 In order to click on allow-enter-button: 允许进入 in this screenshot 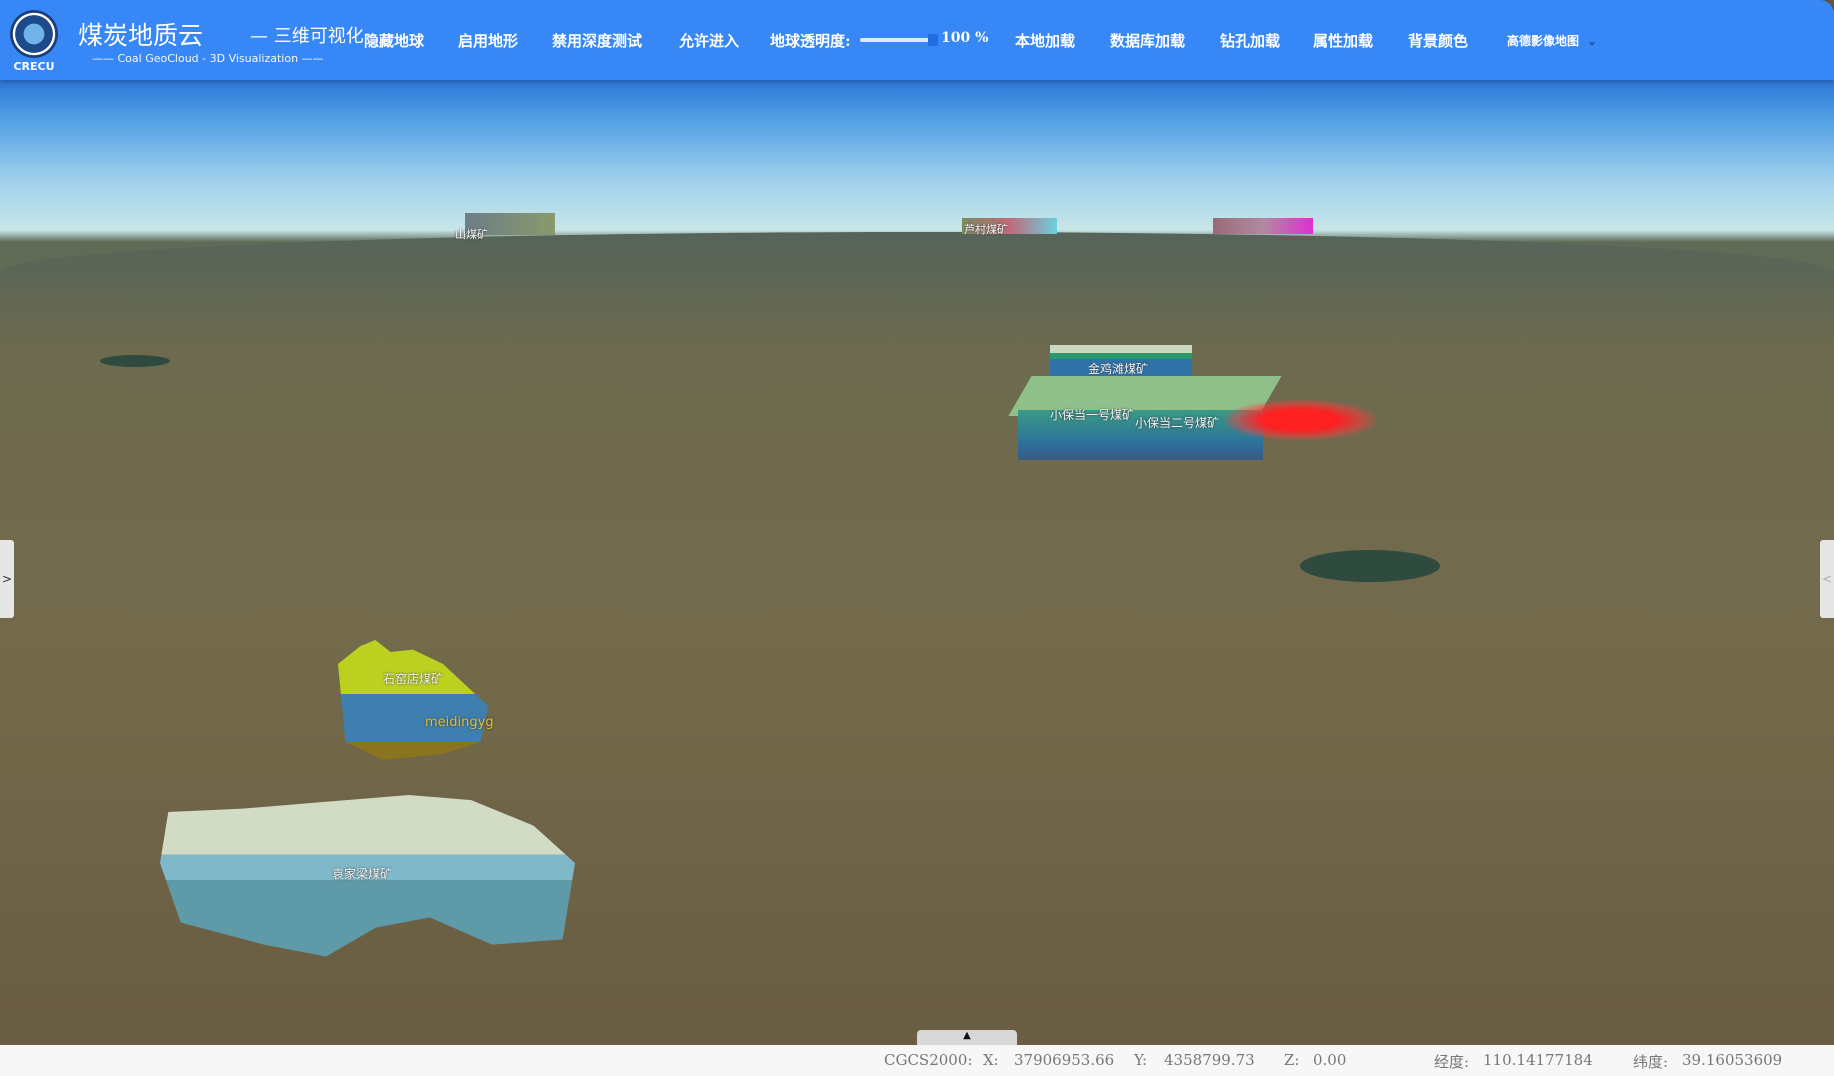, I will do `click(709, 40)`.